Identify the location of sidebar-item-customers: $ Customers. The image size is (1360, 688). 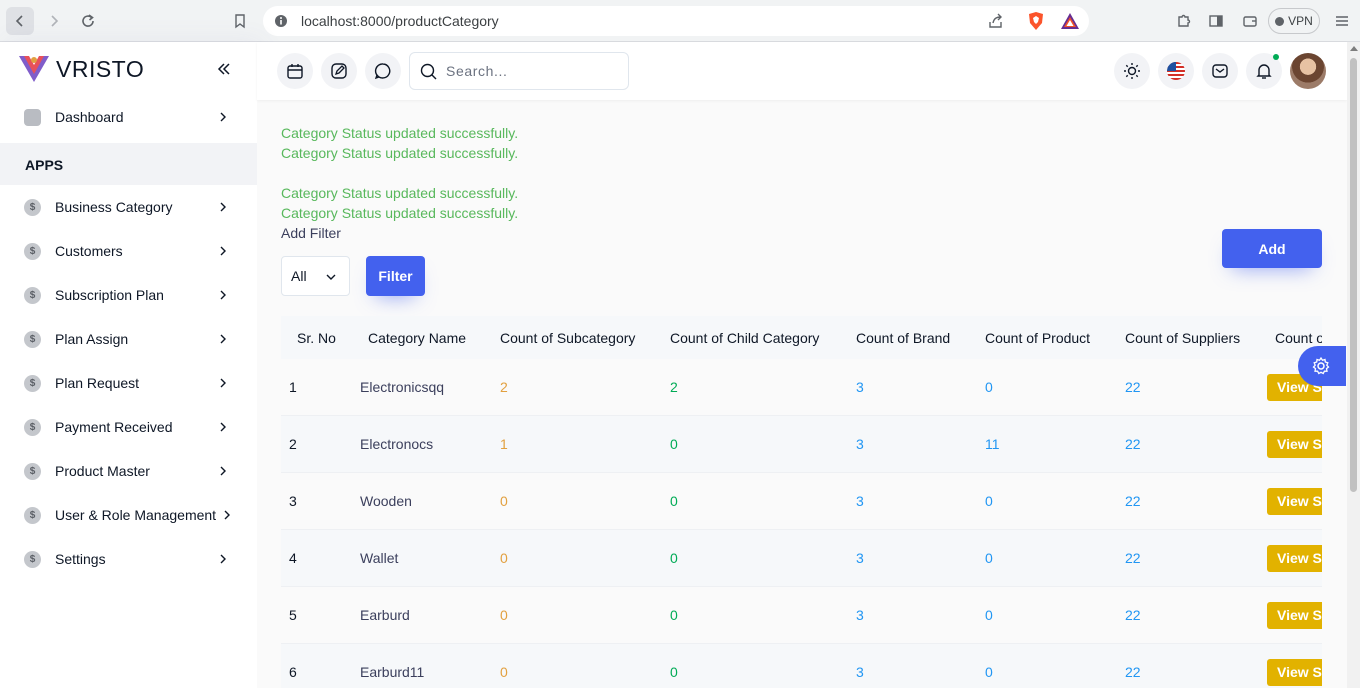
(128, 251).